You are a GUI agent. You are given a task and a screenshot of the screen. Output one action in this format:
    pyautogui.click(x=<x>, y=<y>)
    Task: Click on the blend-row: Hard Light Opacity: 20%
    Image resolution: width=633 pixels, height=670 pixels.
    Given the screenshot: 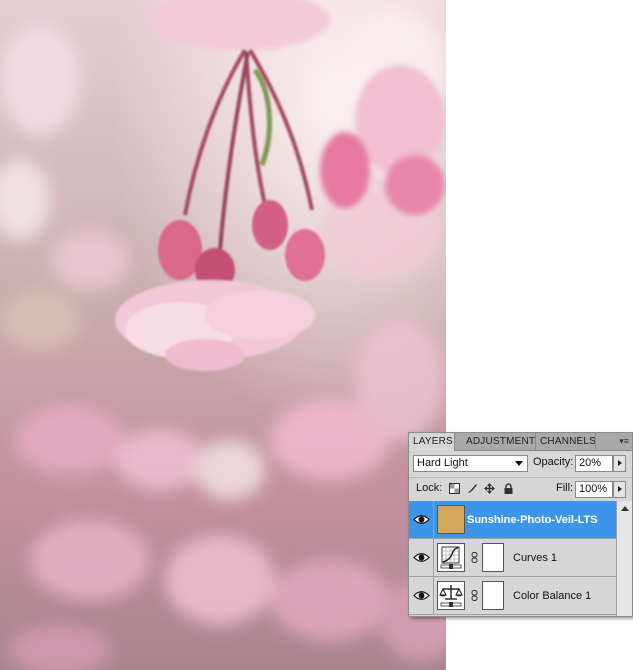 What is the action you would take?
    pyautogui.click(x=520, y=463)
    